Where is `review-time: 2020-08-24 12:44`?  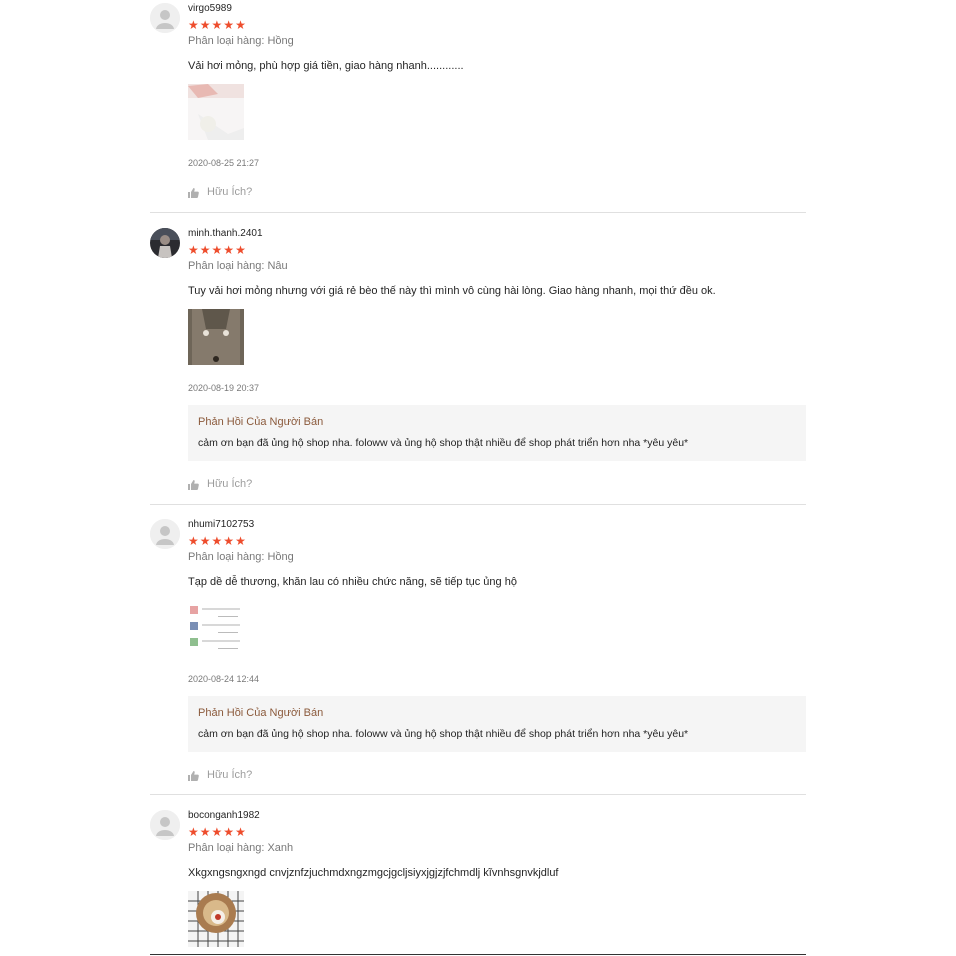 review-time: 2020-08-24 12:44 is located at coordinates (224, 679).